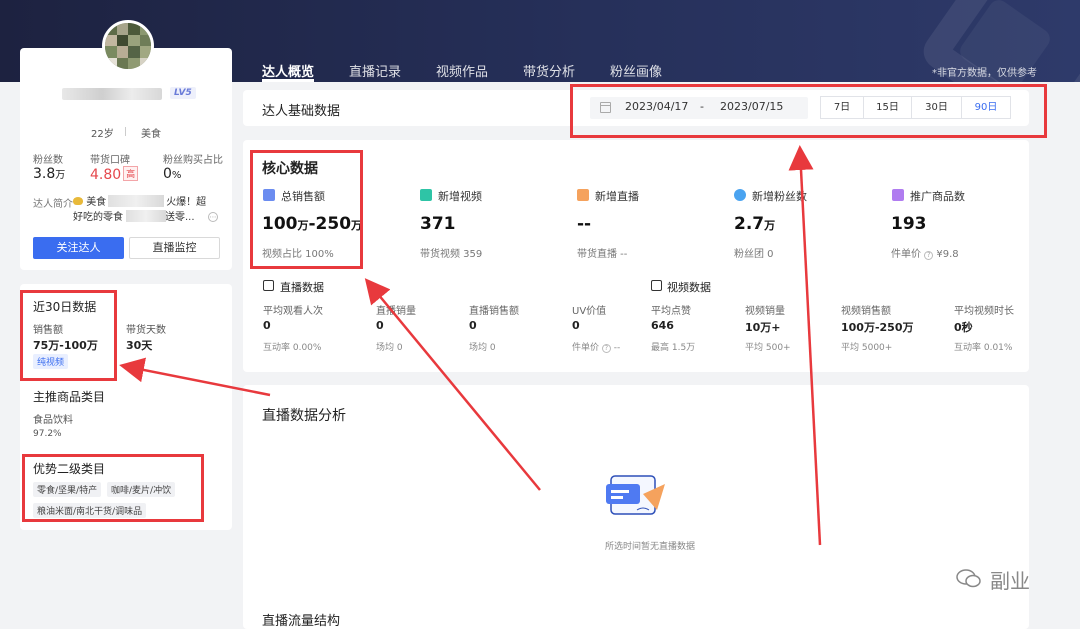 The width and height of the screenshot is (1080, 629). Describe the element at coordinates (1010, 581) in the screenshot. I see `watermark-text: 副业` at that location.